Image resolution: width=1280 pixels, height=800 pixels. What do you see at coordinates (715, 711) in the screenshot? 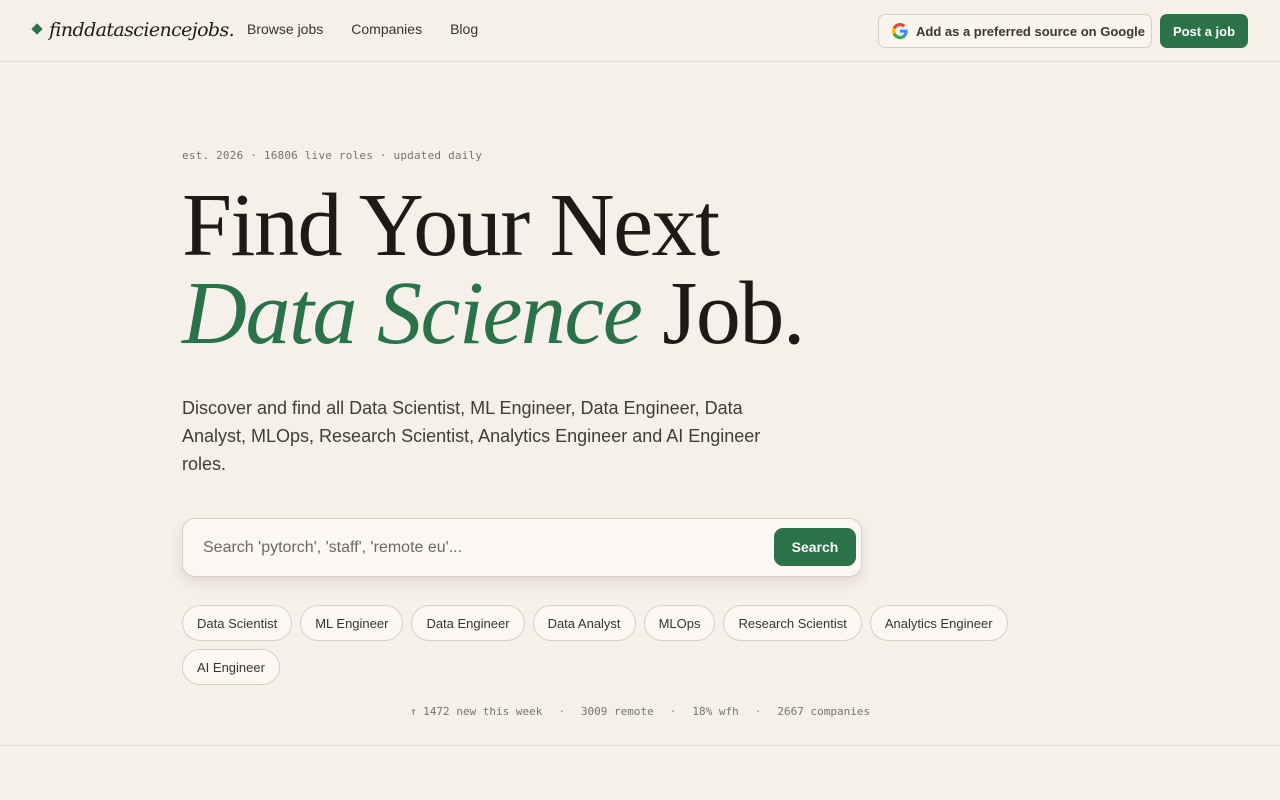
I see `stat-wfh: 18% wfh` at bounding box center [715, 711].